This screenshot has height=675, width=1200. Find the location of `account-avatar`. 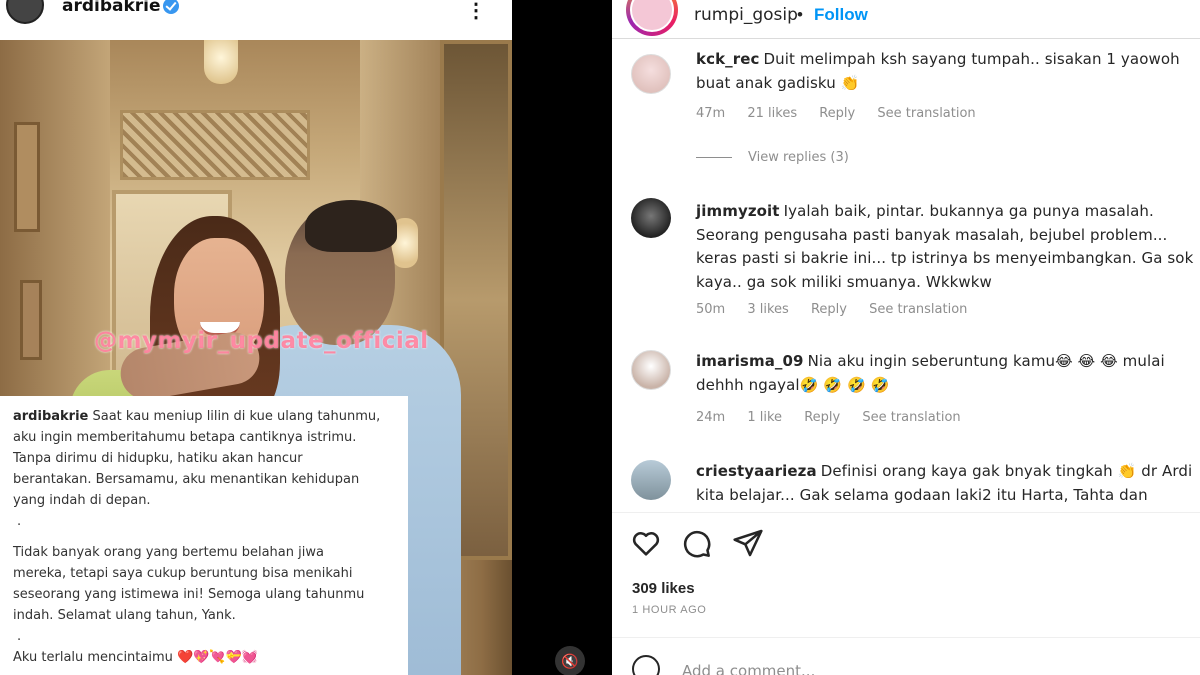

account-avatar is located at coordinates (652, 18).